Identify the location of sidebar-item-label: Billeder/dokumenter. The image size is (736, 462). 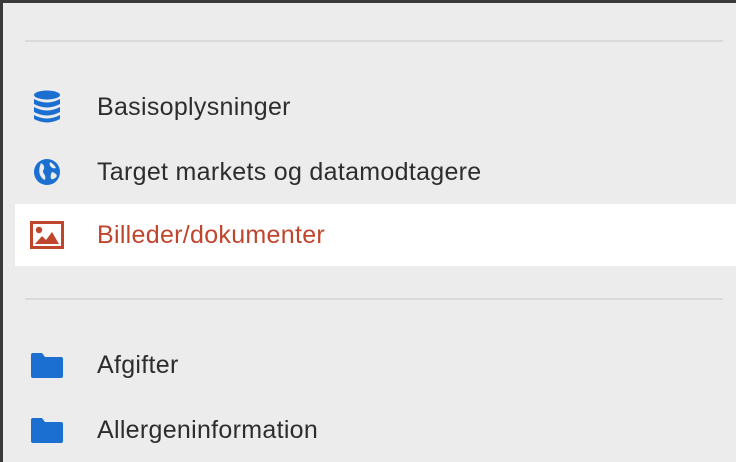
(211, 234).